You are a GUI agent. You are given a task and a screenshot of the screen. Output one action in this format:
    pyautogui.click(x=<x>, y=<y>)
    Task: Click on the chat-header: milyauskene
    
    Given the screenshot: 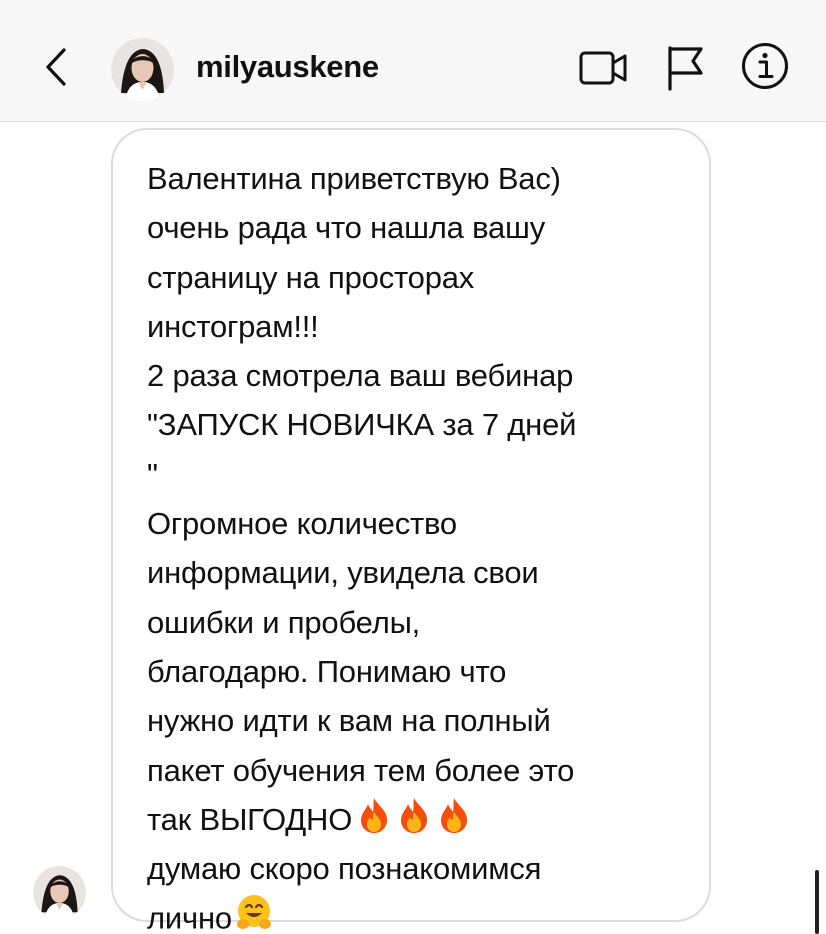 What is the action you would take?
    pyautogui.click(x=413, y=61)
    